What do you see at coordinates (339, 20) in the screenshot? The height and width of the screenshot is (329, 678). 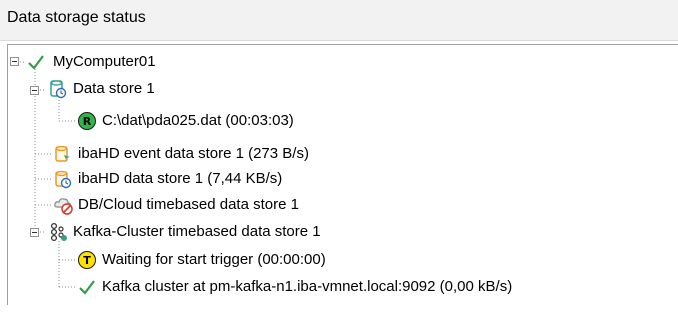 I see `panel-header: Data storage status` at bounding box center [339, 20].